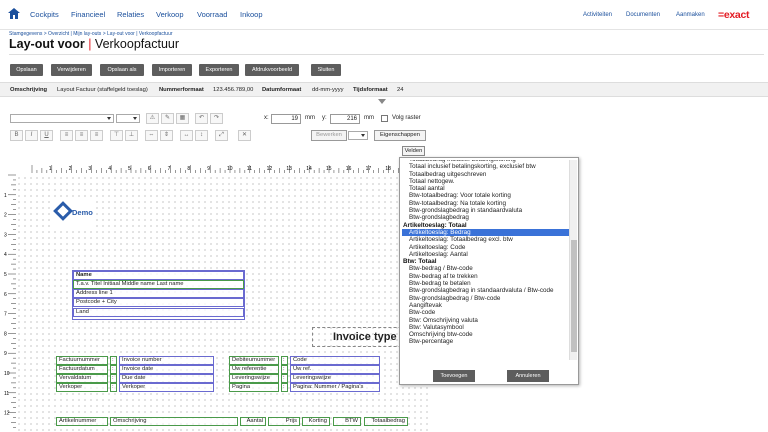 This screenshot has width=768, height=432. I want to click on y-input: 216, so click(345, 119).